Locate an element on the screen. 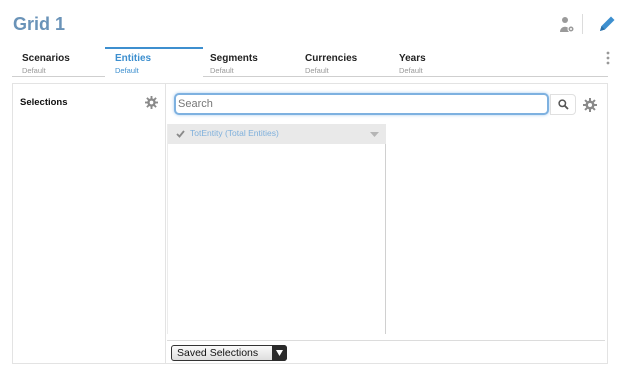  page-header: Grid 1 is located at coordinates (310, 23).